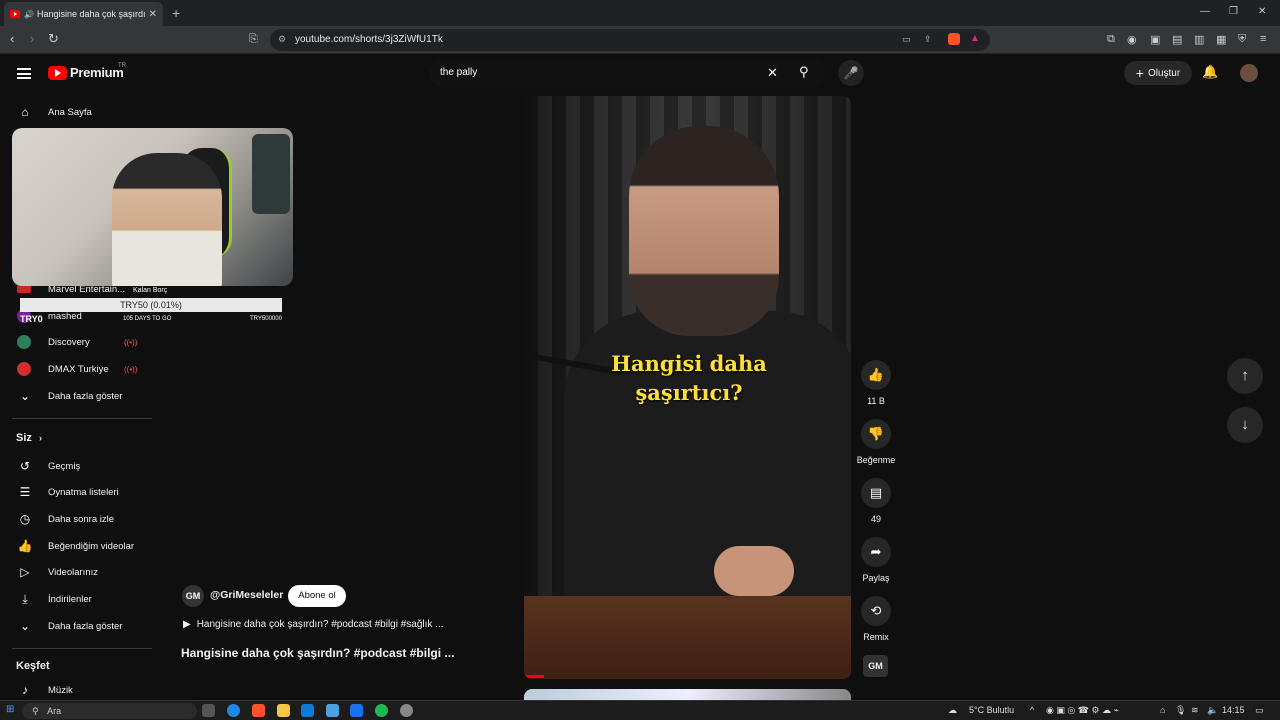 Image resolution: width=1280 pixels, height=720 pixels. Describe the element at coordinates (804, 72) in the screenshot. I see `search-icon: ⚲` at that location.